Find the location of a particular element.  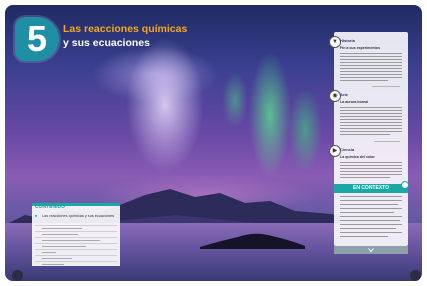

context-dot-icon is located at coordinates (405, 185).